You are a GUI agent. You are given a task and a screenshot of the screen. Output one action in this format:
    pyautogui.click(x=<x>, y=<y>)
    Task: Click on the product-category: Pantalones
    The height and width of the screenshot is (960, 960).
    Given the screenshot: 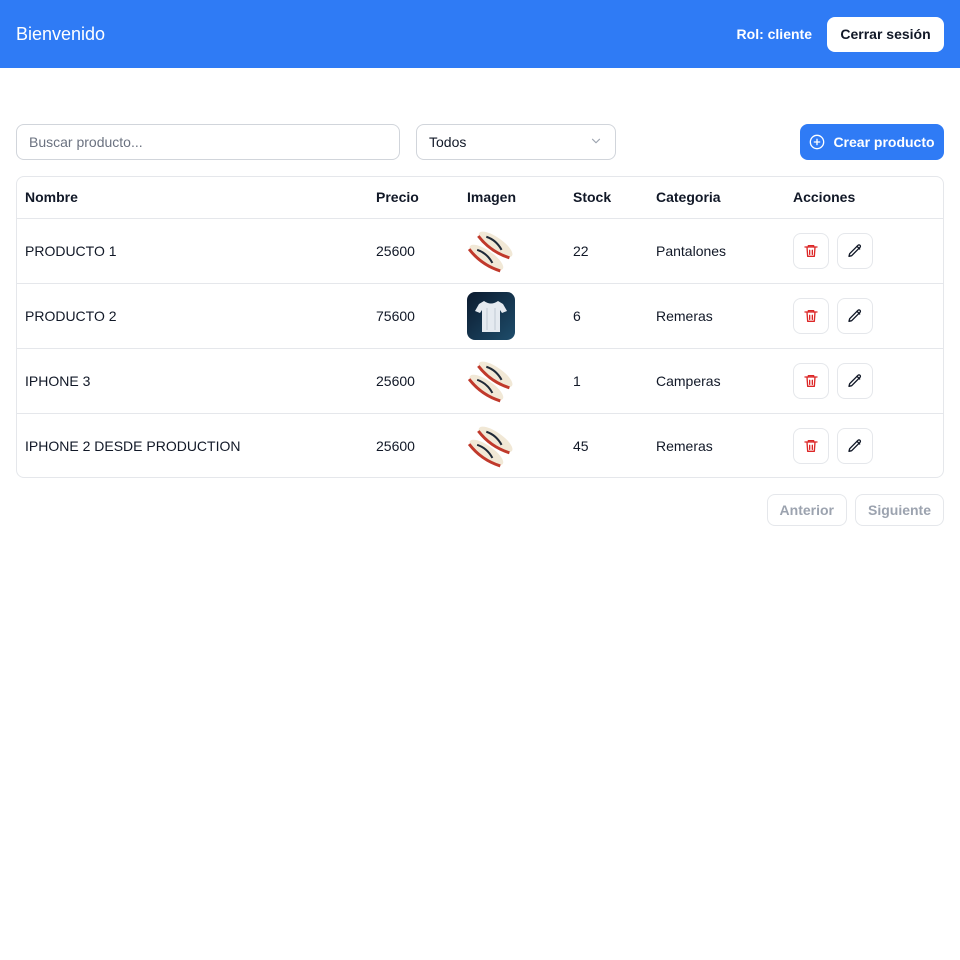 What is the action you would take?
    pyautogui.click(x=716, y=251)
    